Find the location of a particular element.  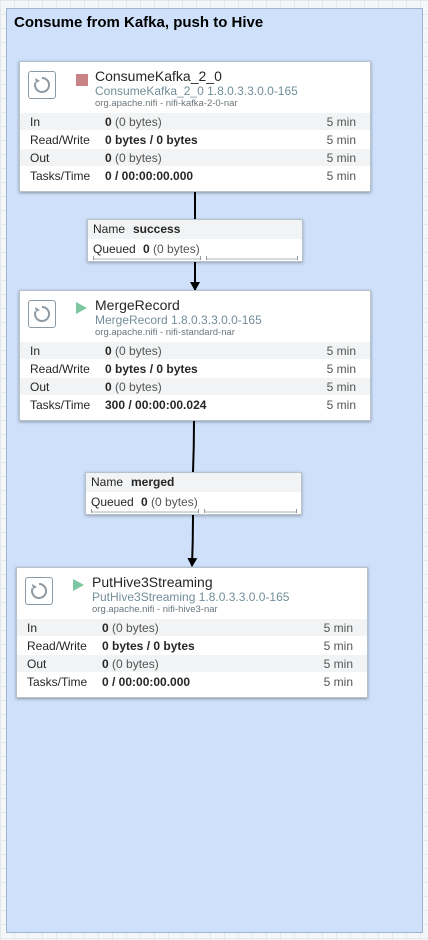

connection-name-row: Name success is located at coordinates (195, 229).